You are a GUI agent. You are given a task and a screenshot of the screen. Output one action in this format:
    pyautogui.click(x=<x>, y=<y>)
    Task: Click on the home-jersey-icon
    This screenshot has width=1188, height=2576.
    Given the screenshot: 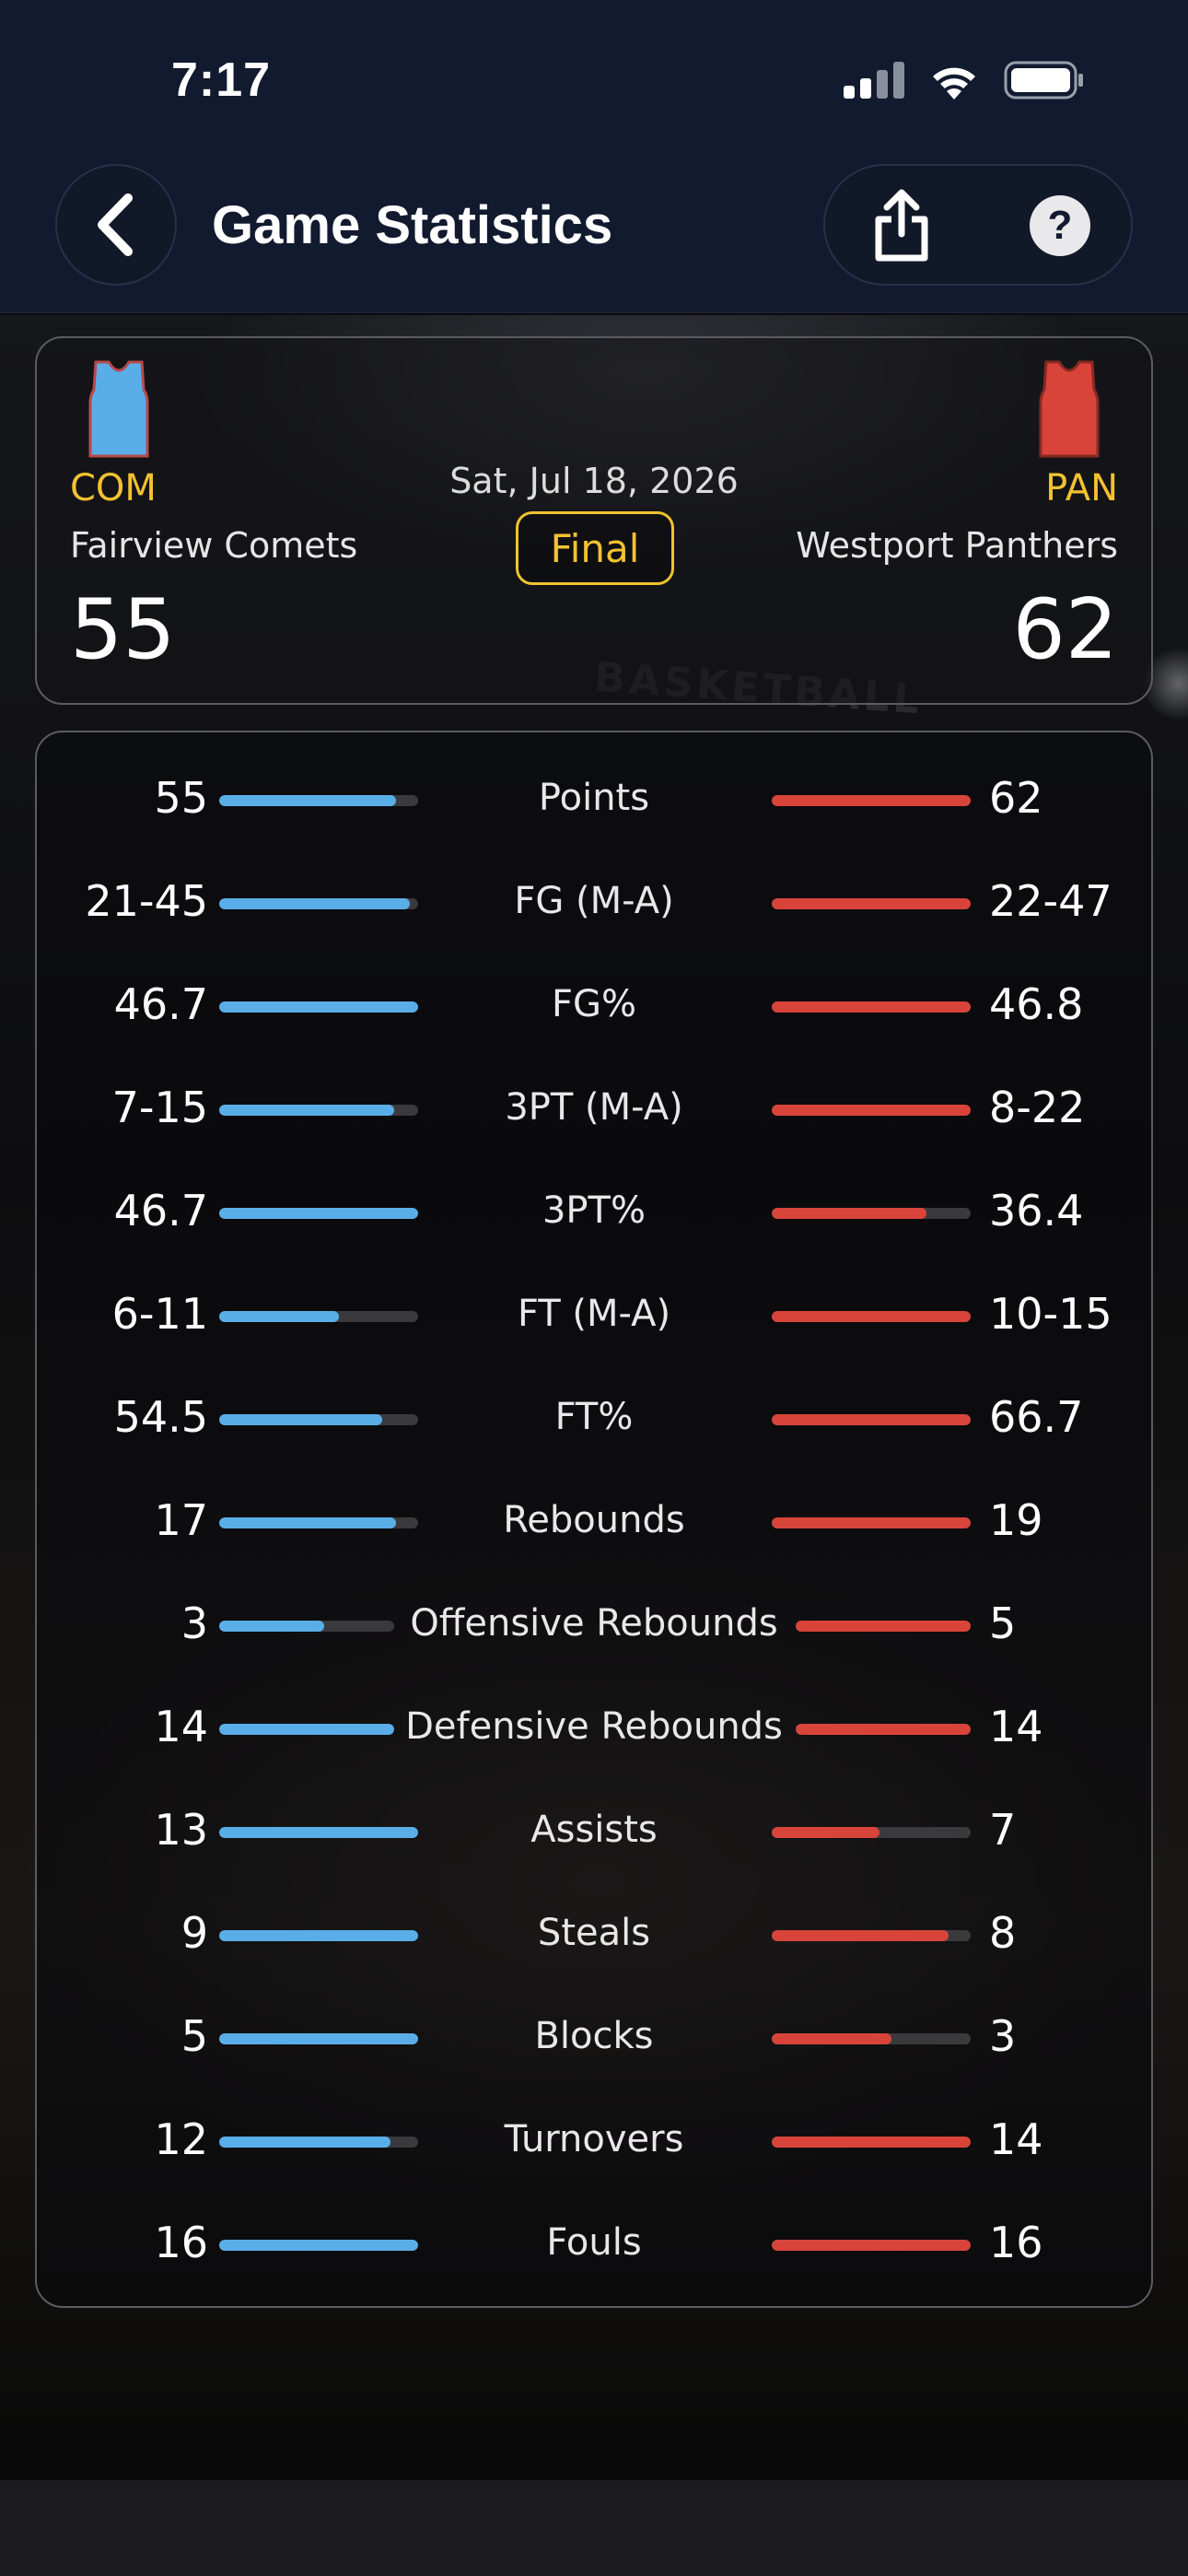 What is the action you would take?
    pyautogui.click(x=119, y=409)
    